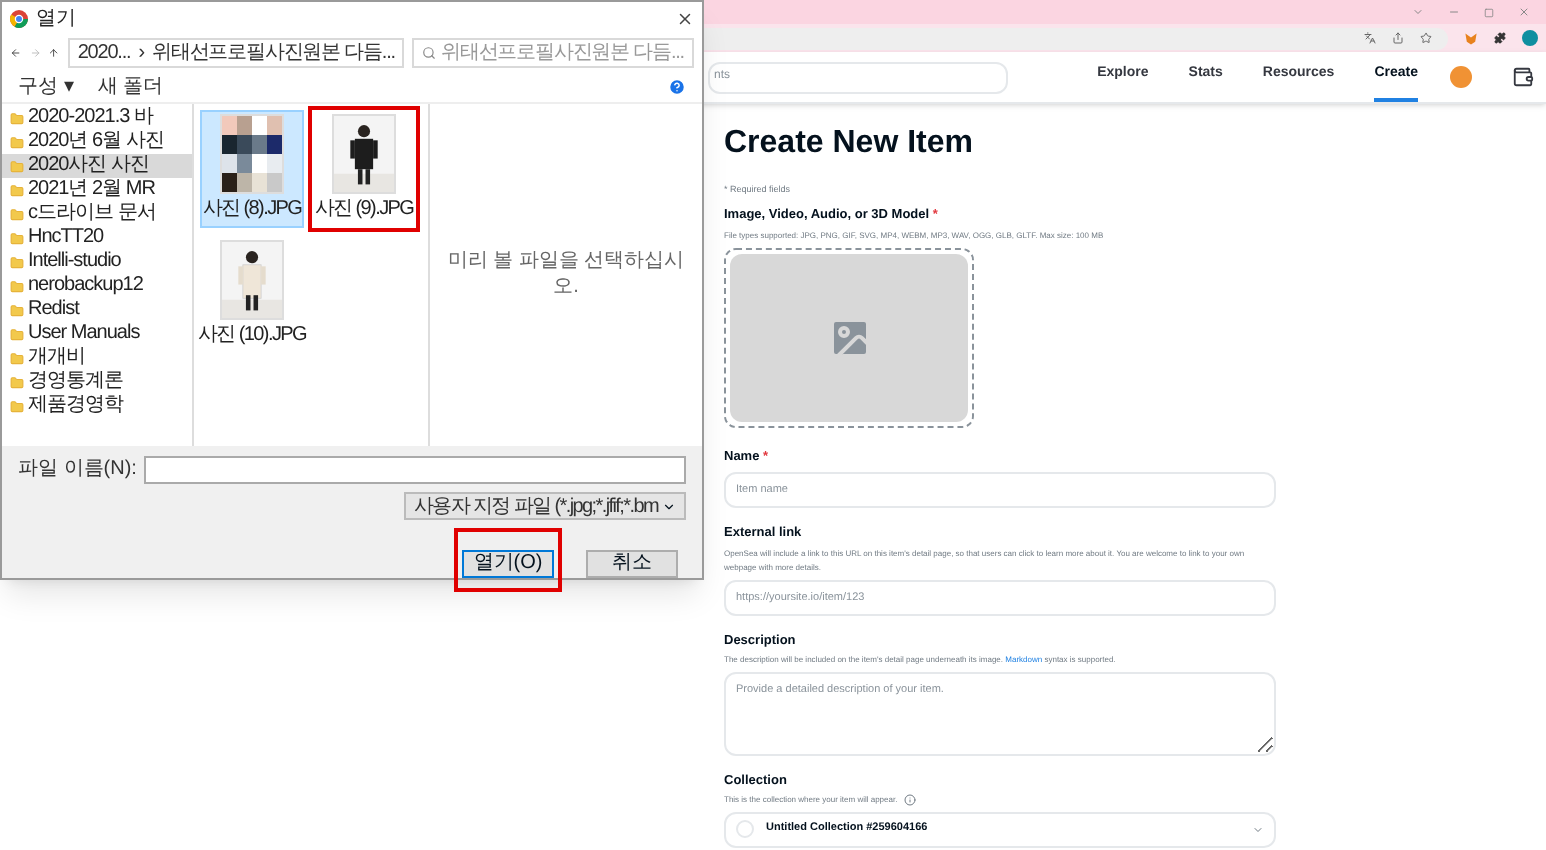 This screenshot has height=850, width=1546. Describe the element at coordinates (84, 334) in the screenshot. I see `folder-label: User Manuals` at that location.